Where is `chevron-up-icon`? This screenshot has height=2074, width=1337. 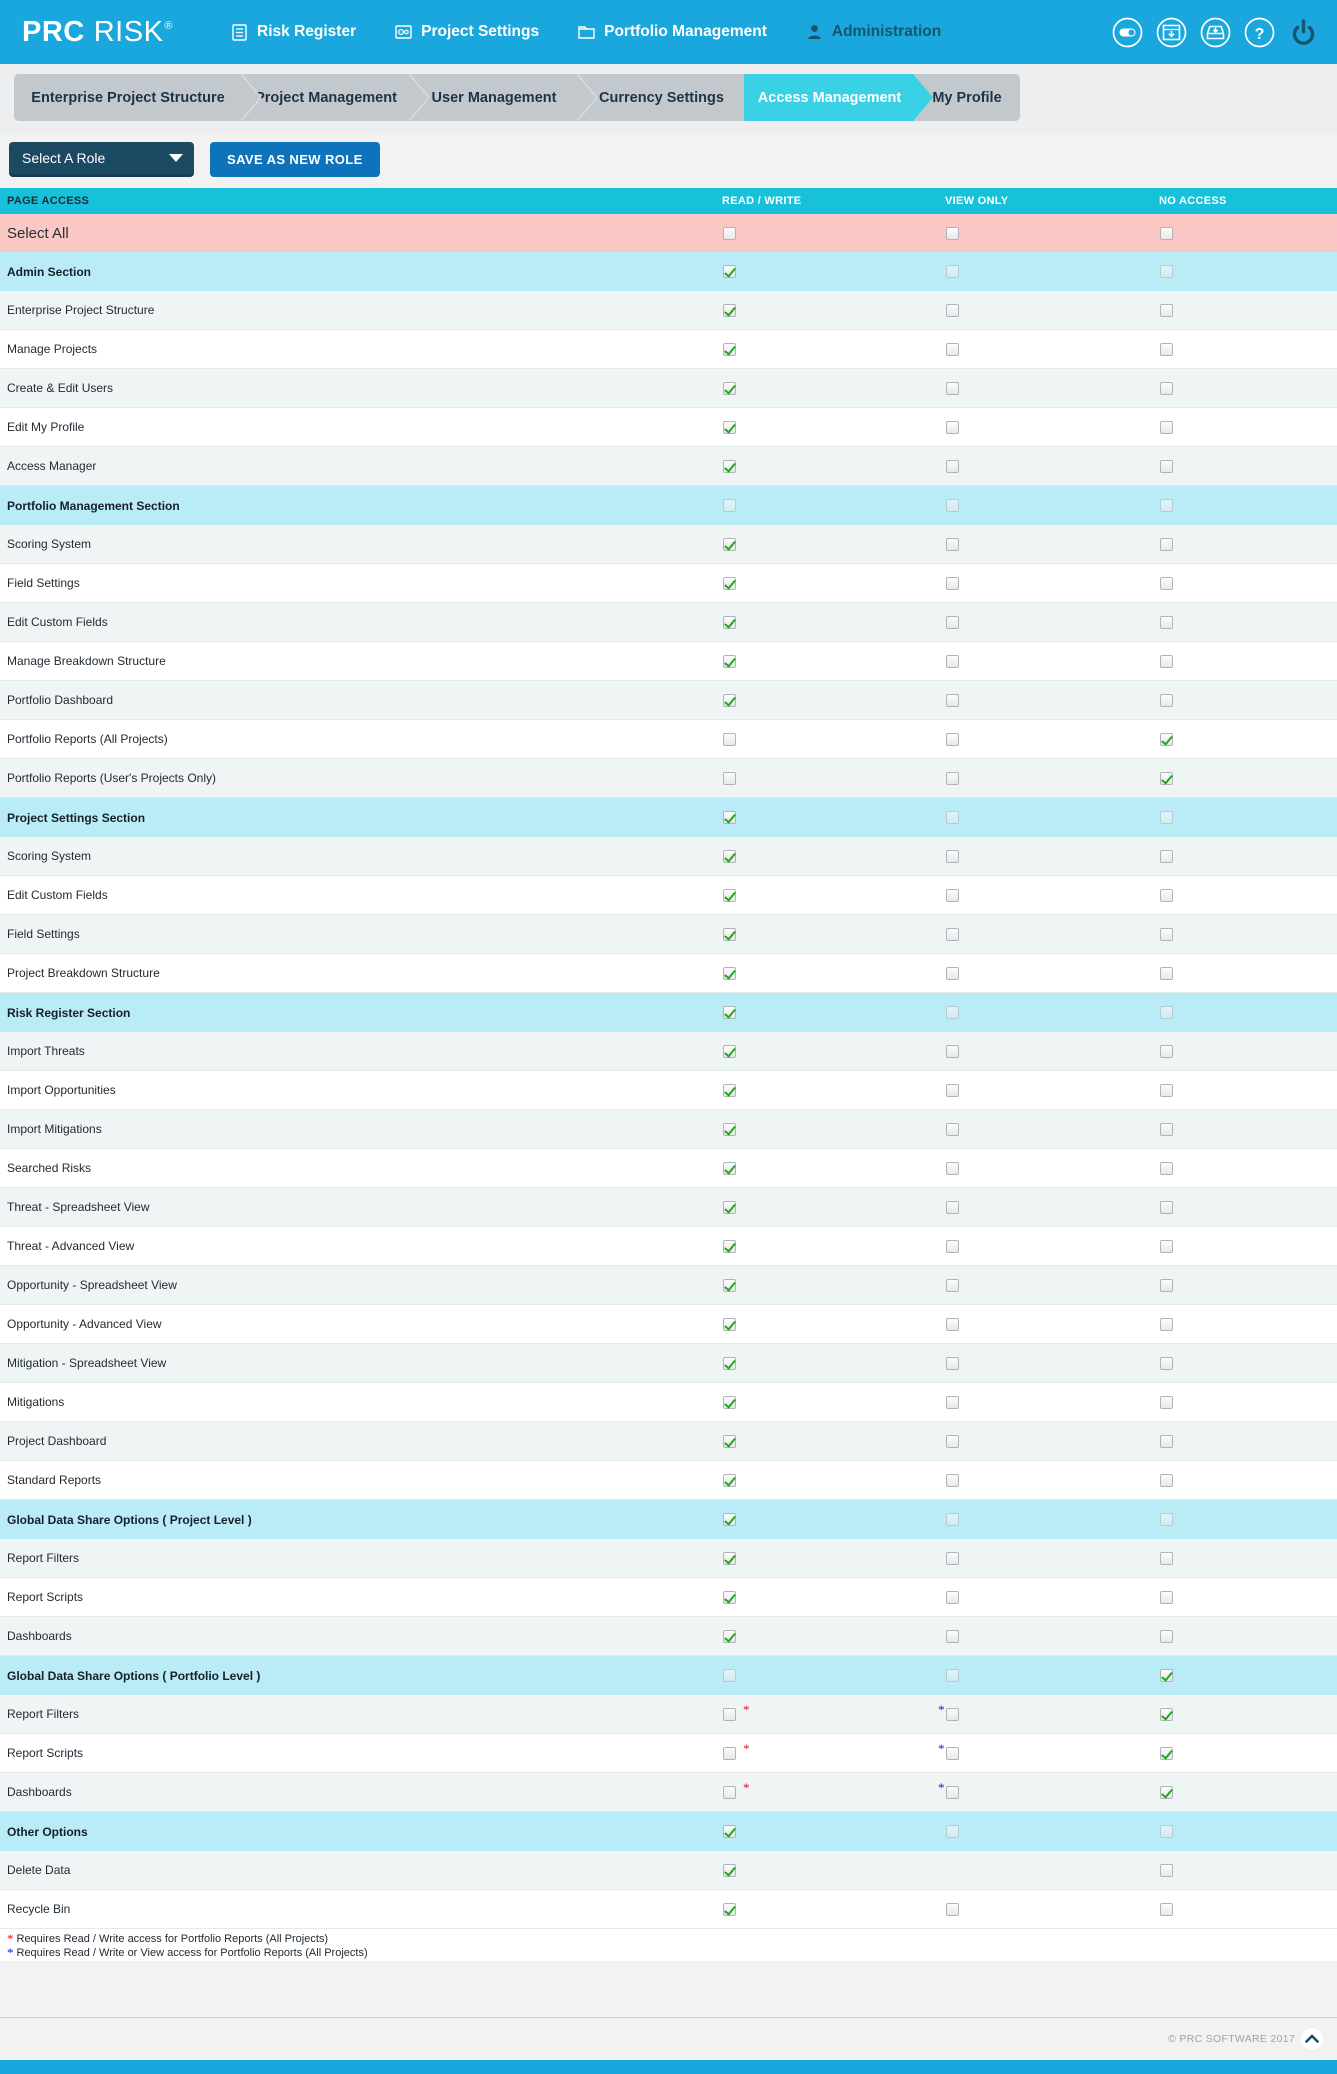 chevron-up-icon is located at coordinates (1312, 2039).